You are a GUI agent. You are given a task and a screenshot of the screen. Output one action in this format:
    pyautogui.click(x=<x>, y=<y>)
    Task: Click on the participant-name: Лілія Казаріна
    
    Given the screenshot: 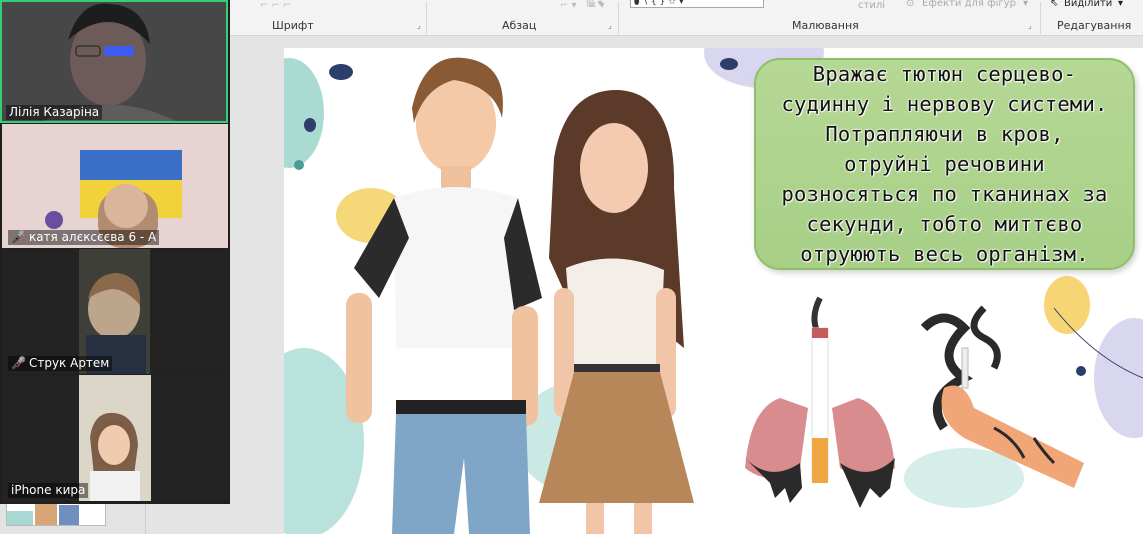 What is the action you would take?
    pyautogui.click(x=54, y=112)
    